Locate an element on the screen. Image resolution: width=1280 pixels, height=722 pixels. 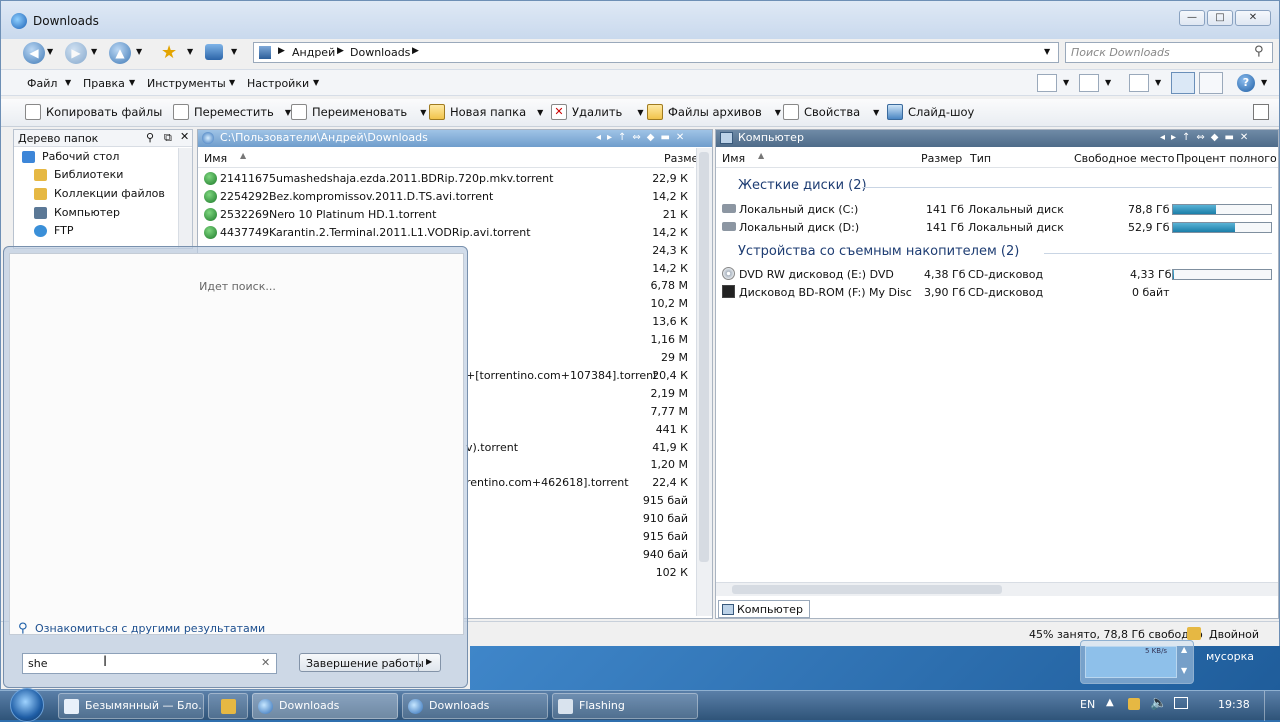
address-bar: ▶ Андрей ▶ Downloads ▶ ▼ is located at coordinates (656, 52).